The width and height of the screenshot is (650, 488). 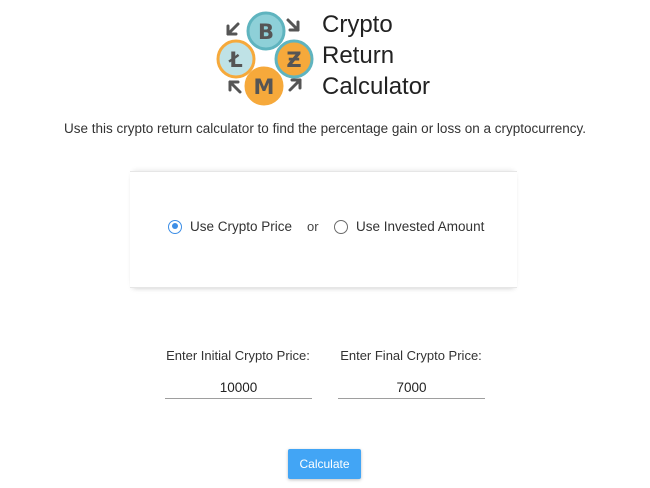 I want to click on crypto-coins-logo-icon: B Ł Ƶ M, so click(x=265, y=58).